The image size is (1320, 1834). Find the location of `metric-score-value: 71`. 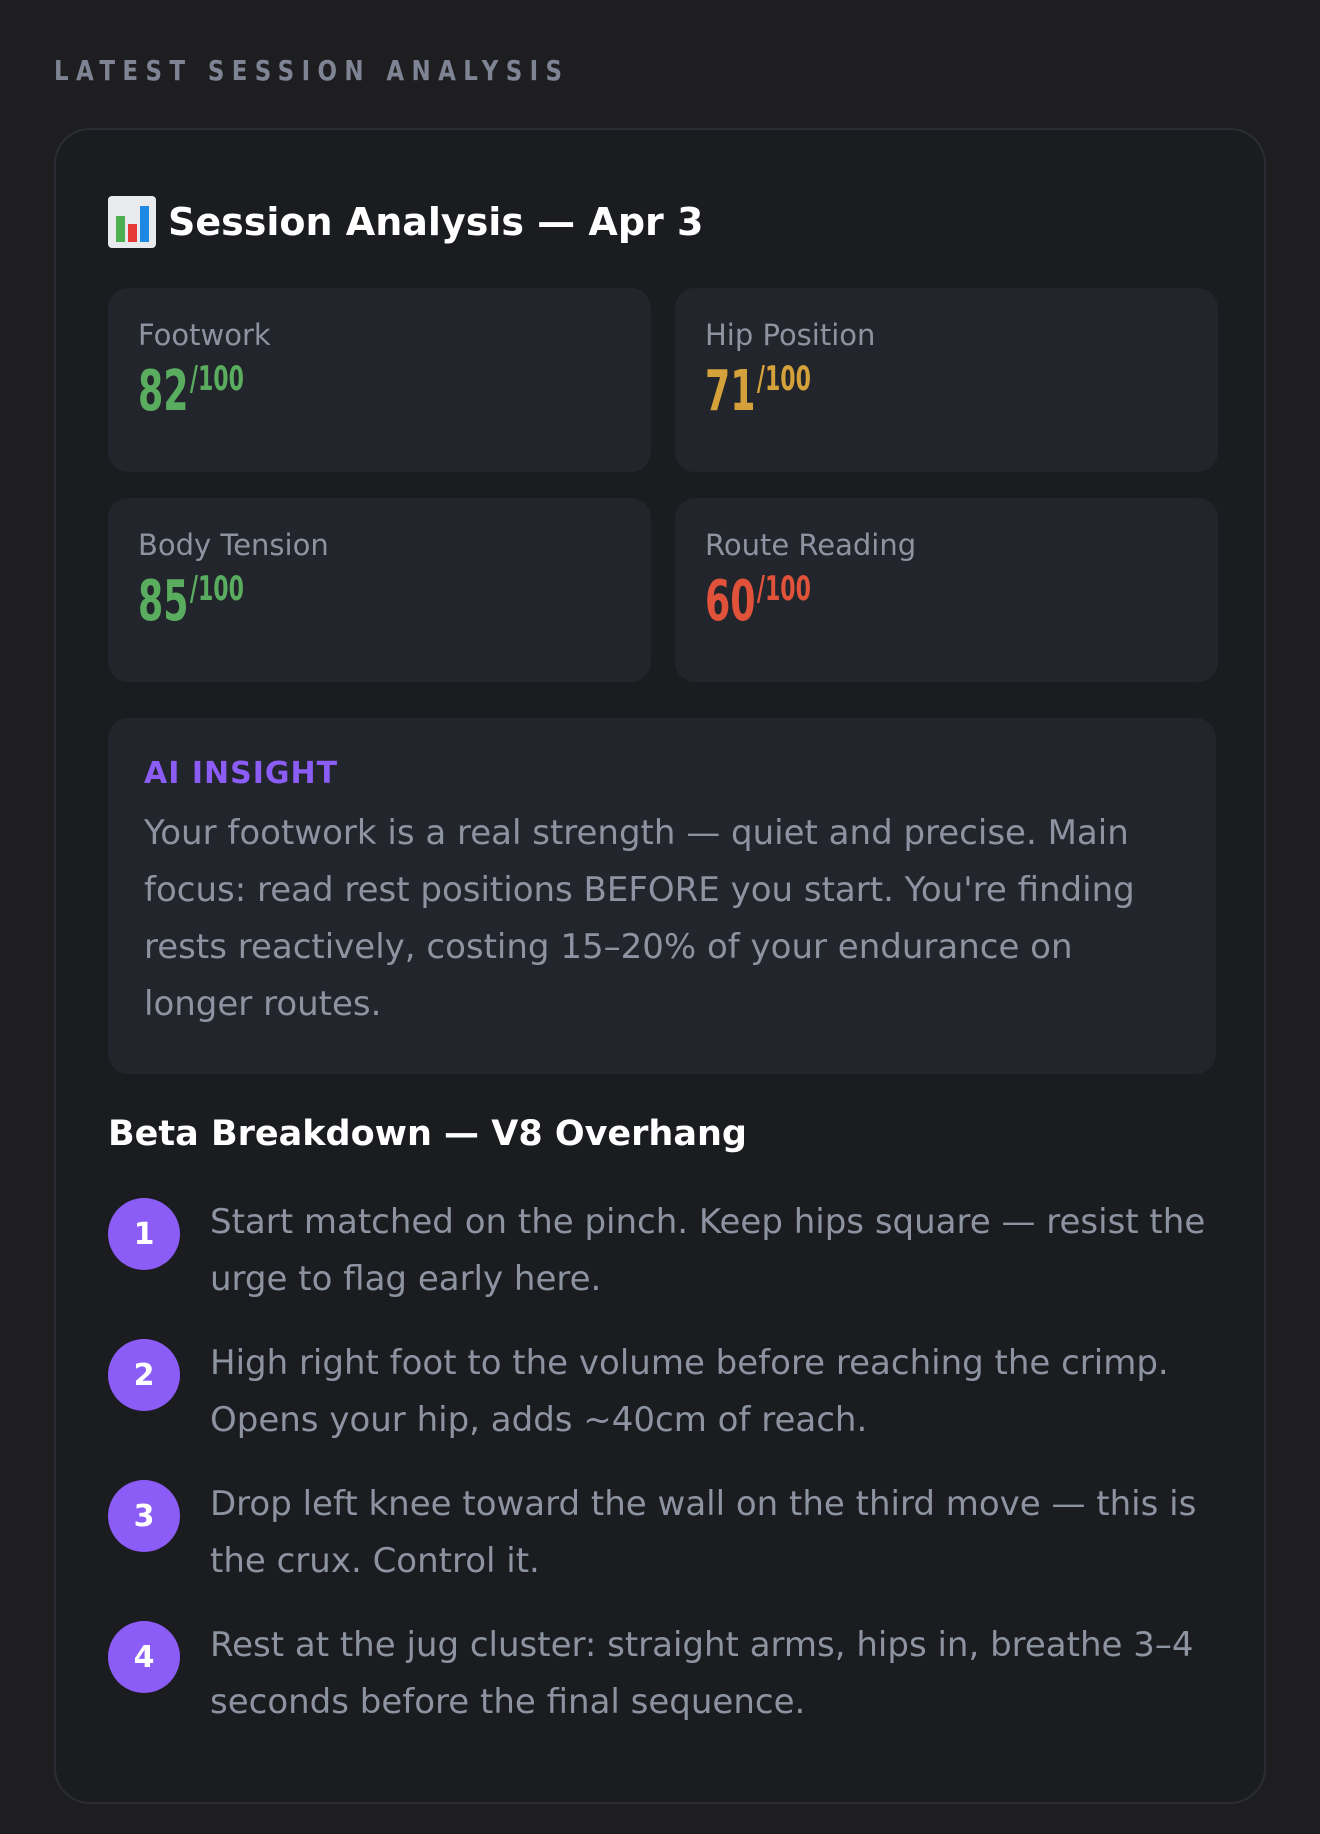

metric-score-value: 71 is located at coordinates (730, 391).